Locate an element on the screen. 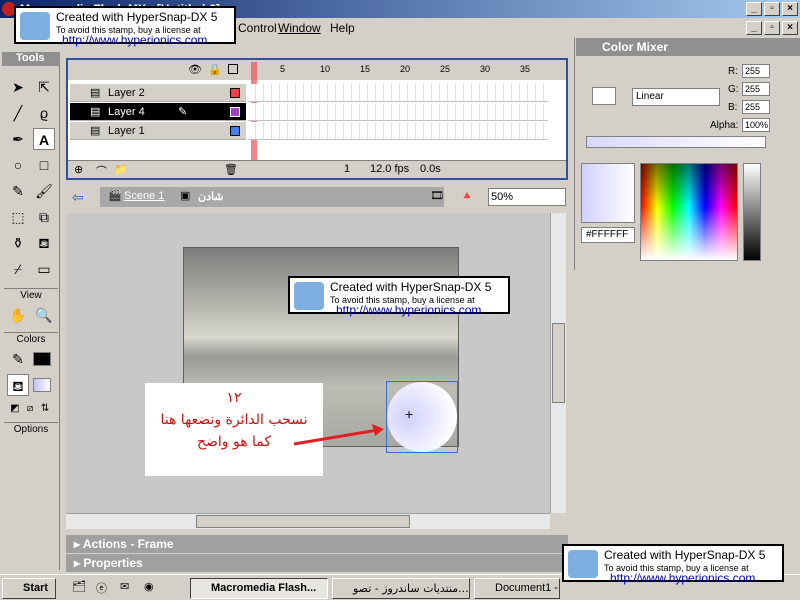  frame-tick: 10 is located at coordinates (325, 69).